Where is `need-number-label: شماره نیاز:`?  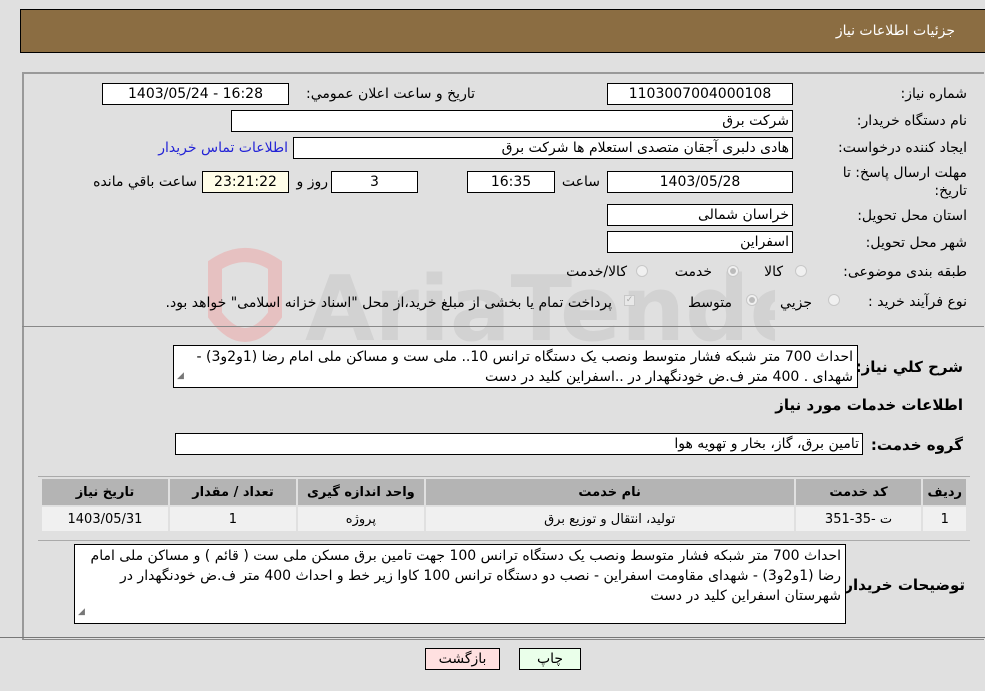
need-number-label: شماره نیاز: is located at coordinates (934, 94).